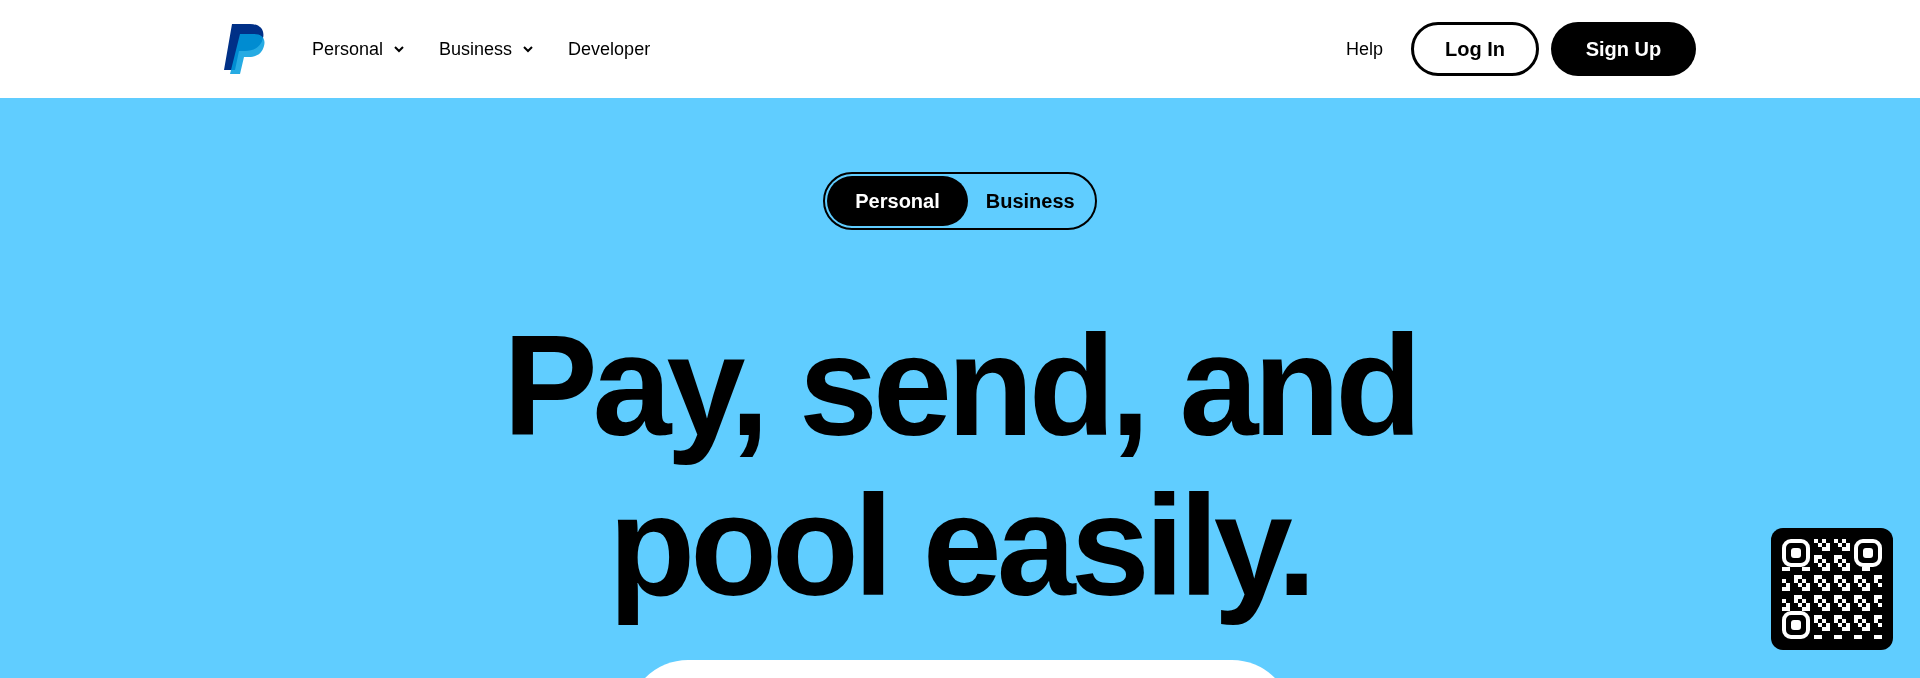  I want to click on signup-button: Sign Up, so click(1623, 49).